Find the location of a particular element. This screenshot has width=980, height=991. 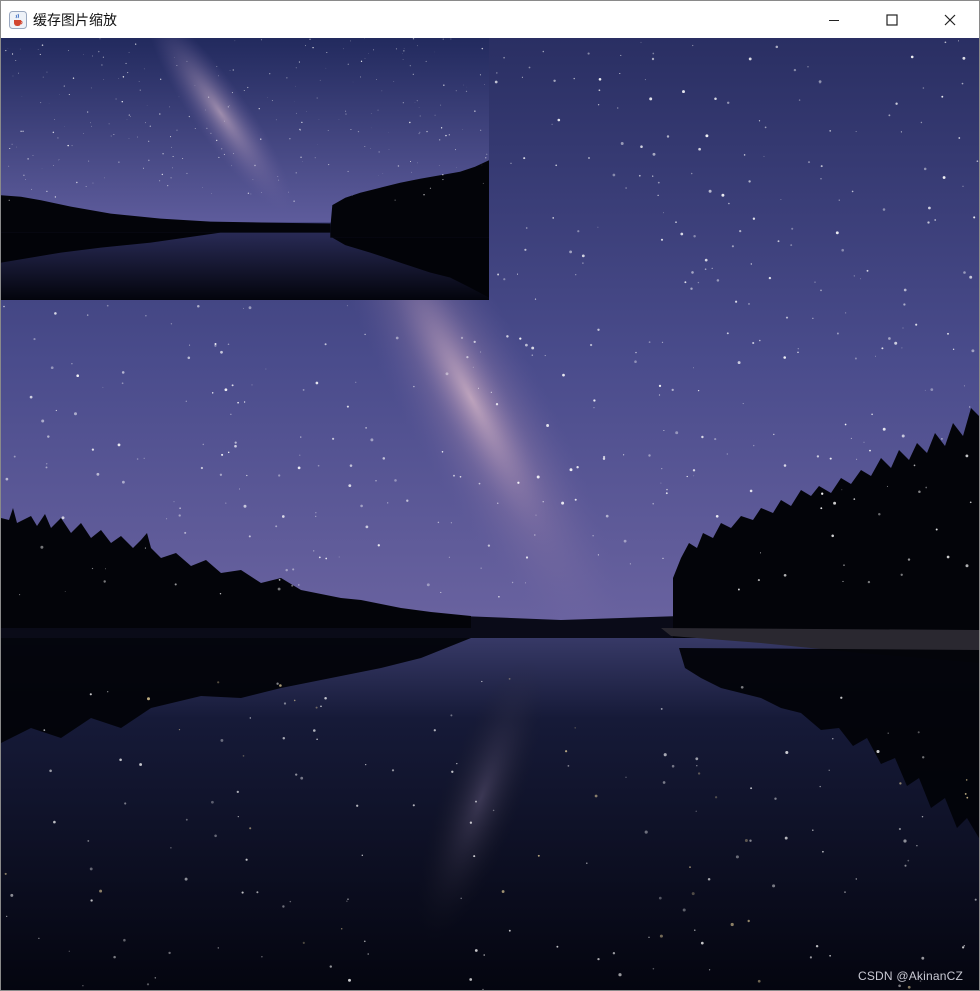

maximize-icon is located at coordinates (892, 19).